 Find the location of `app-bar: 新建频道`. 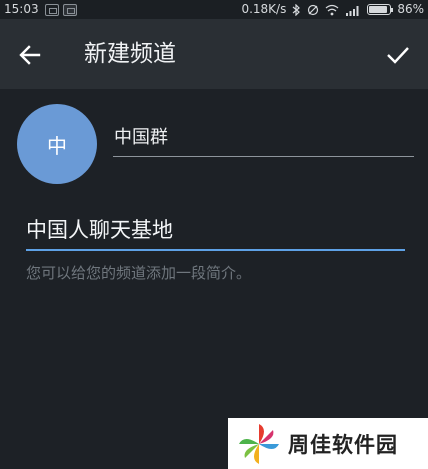

app-bar: 新建频道 is located at coordinates (214, 54).